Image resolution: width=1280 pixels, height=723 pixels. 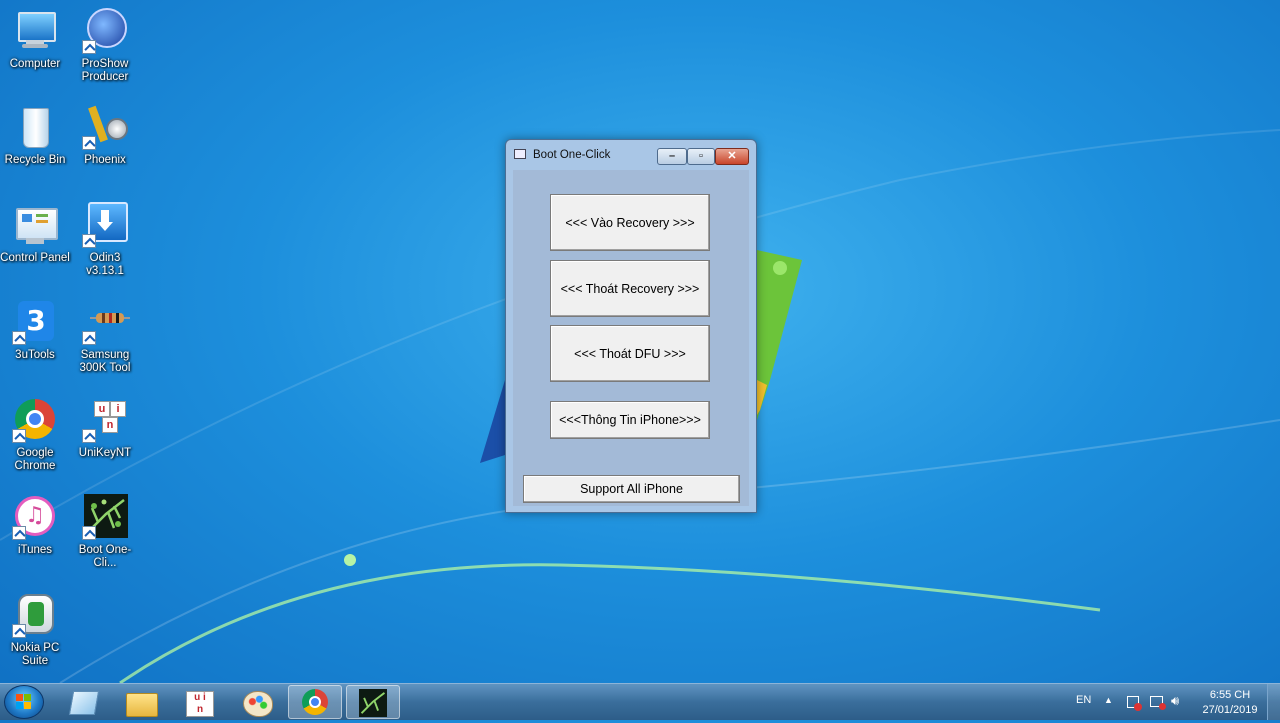 I want to click on minimize-icon: –, so click(x=672, y=156).